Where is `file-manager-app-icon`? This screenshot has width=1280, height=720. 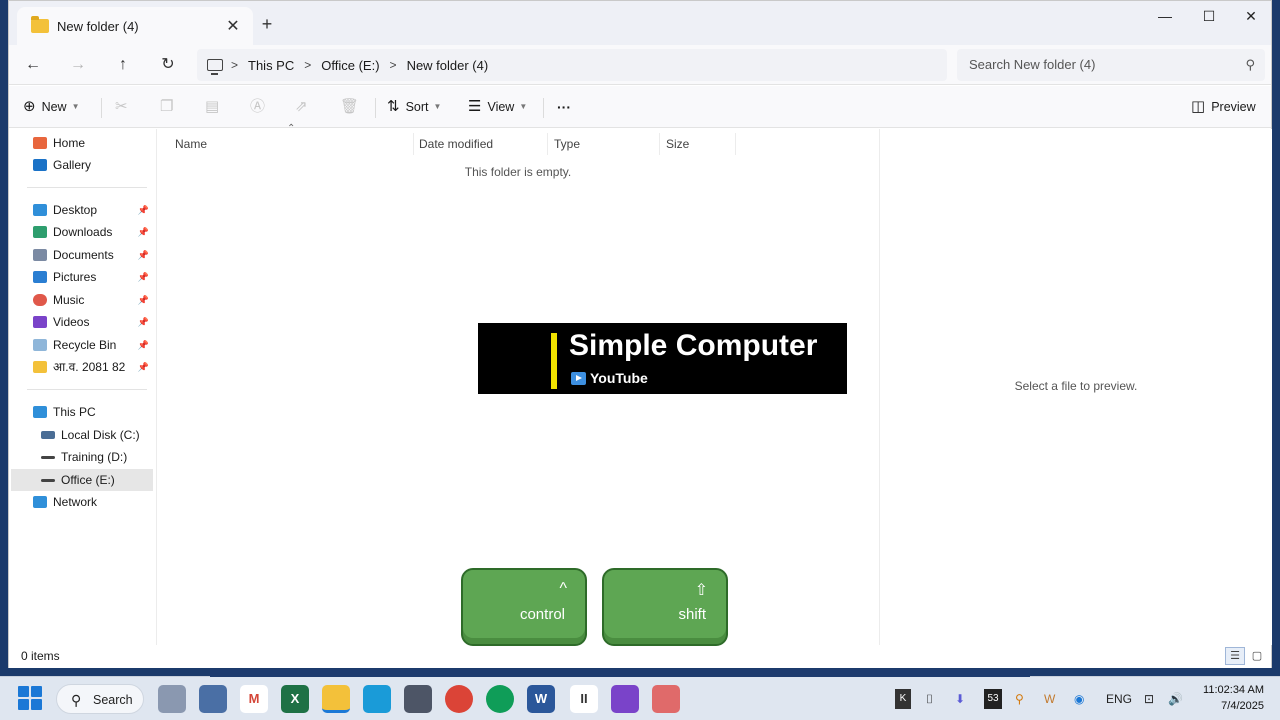
file-manager-app-icon is located at coordinates (172, 699).